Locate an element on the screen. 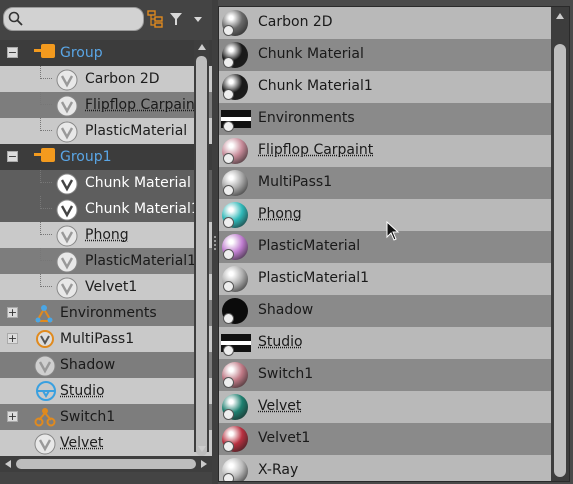  material-item-label: Switch1 is located at coordinates (286, 374).